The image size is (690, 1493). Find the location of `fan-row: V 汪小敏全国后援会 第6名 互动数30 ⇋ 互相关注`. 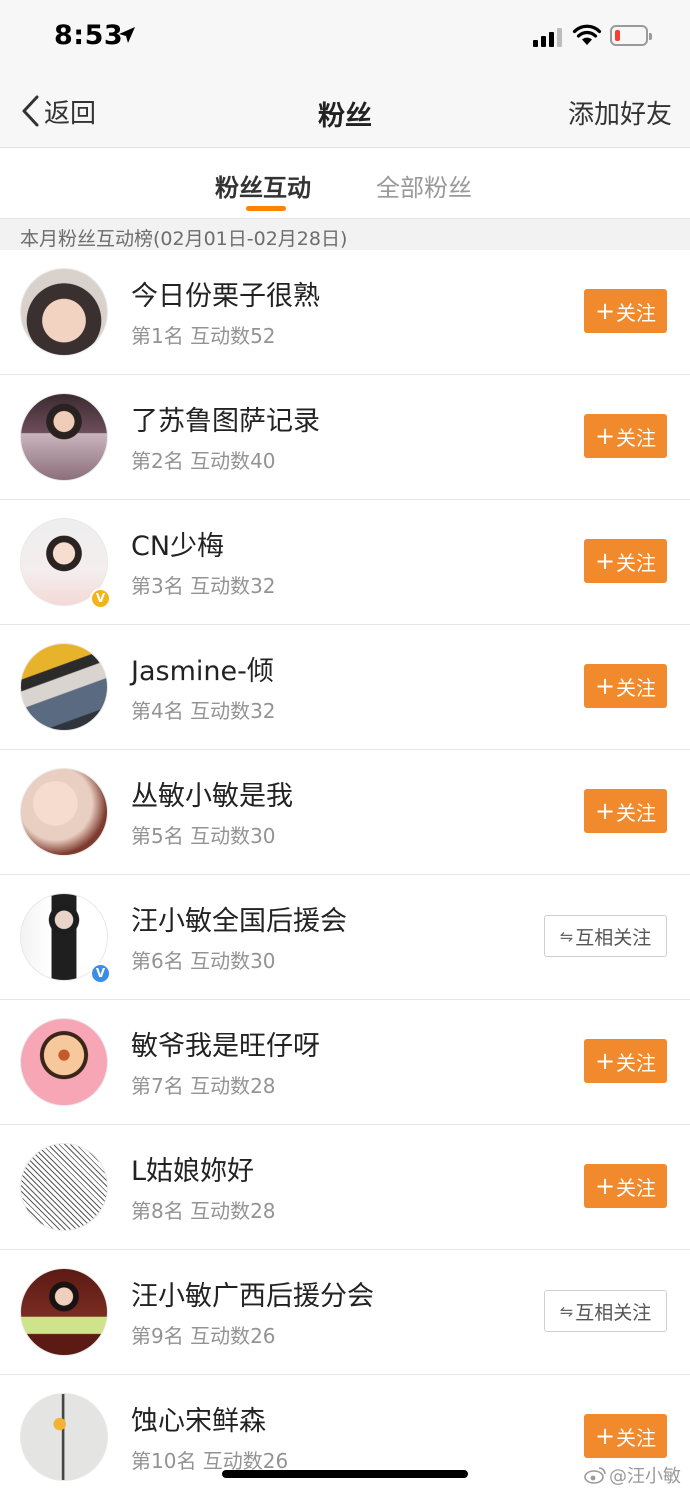

fan-row: V 汪小敏全国后援会 第6名 互动数30 ⇋ 互相关注 is located at coordinates (345, 937).